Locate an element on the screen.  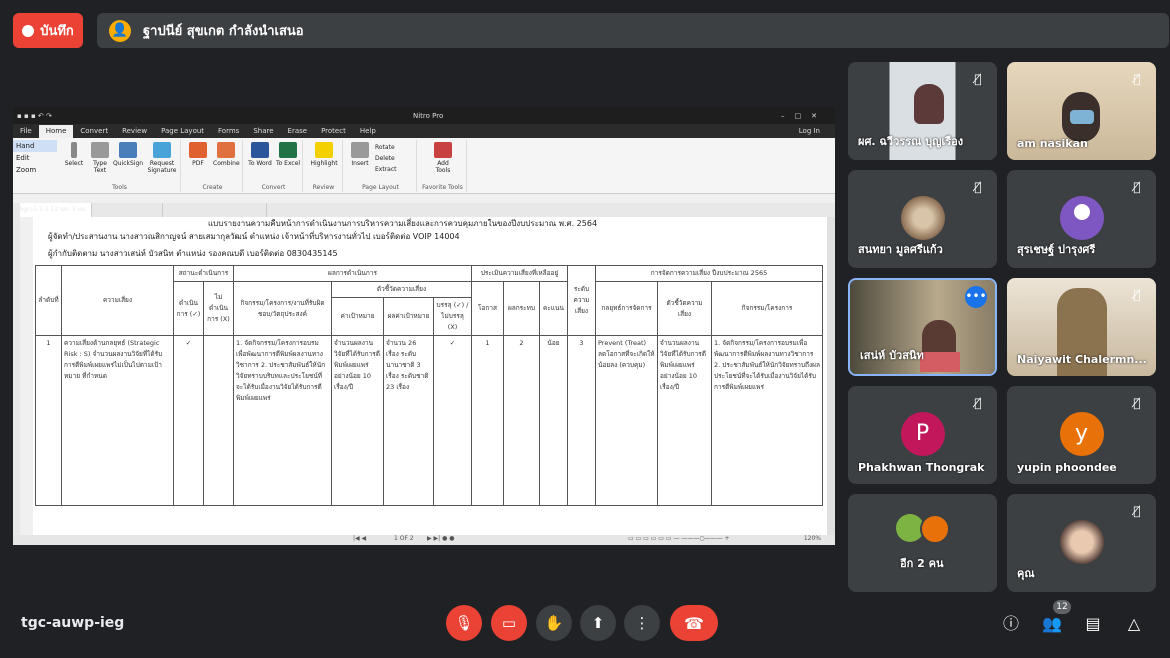
menu-home: Home is located at coordinates (56, 131).